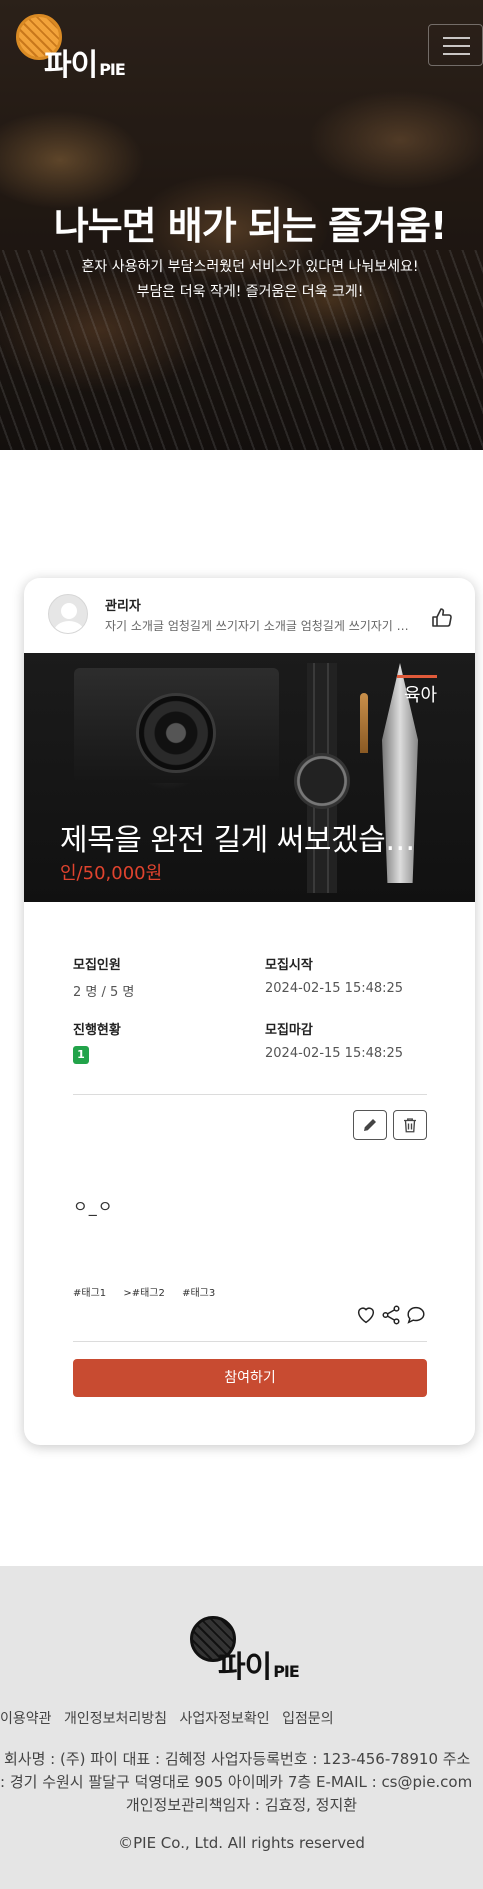 The image size is (483, 1889). I want to click on post-price: 인/50,000원, so click(111, 873).